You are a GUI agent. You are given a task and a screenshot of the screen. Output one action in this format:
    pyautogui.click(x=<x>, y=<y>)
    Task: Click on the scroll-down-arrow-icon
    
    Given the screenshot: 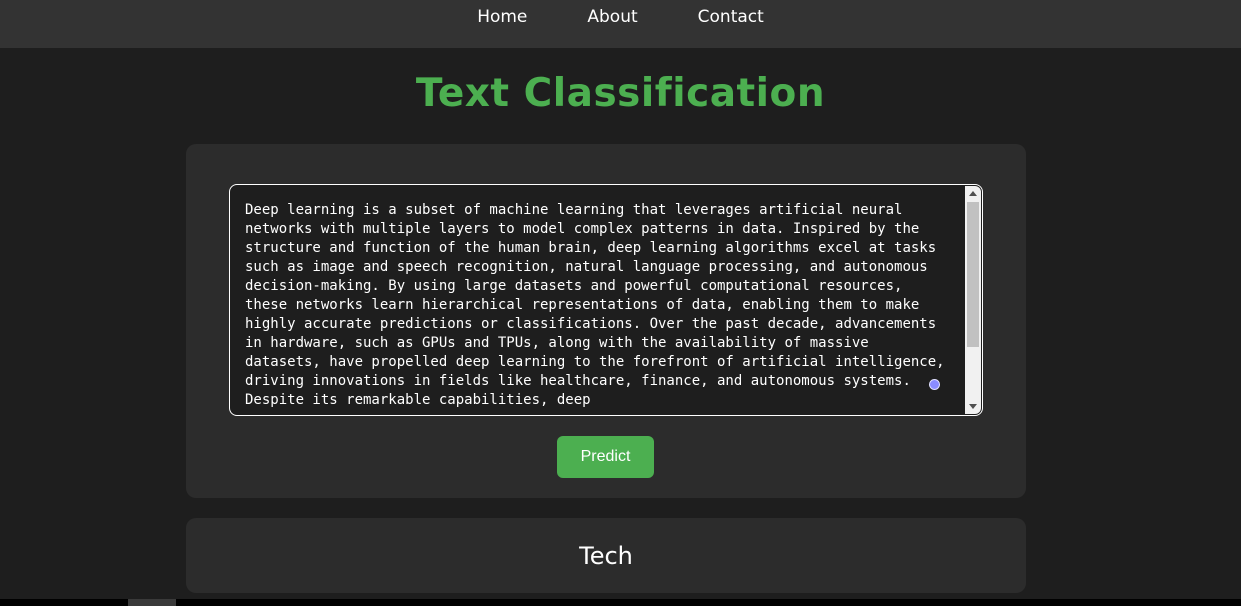 What is the action you would take?
    pyautogui.click(x=973, y=406)
    